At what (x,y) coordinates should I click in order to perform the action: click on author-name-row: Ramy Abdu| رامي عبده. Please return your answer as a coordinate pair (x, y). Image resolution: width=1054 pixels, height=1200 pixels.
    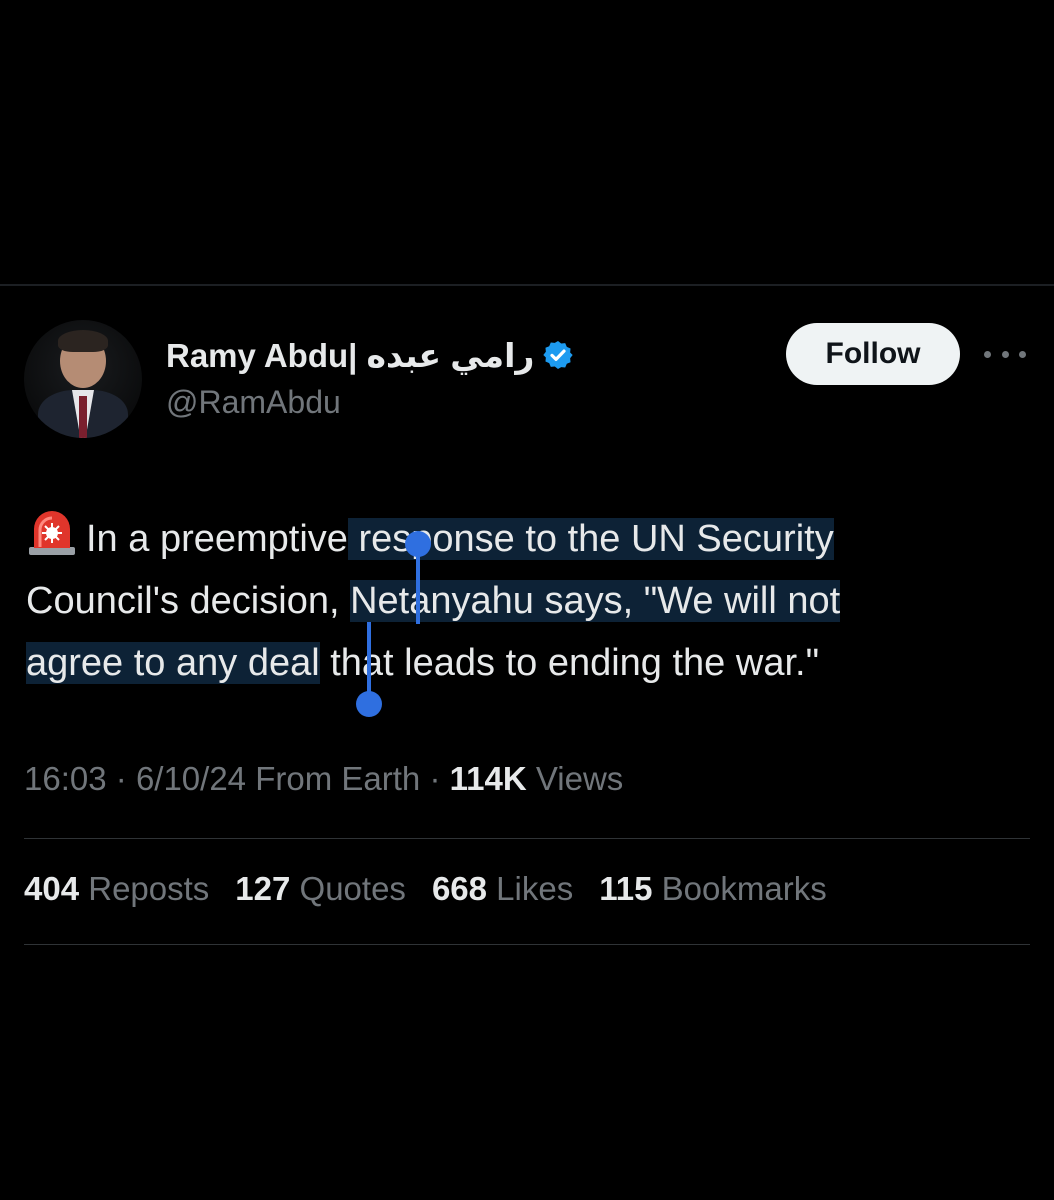
    Looking at the image, I should click on (370, 355).